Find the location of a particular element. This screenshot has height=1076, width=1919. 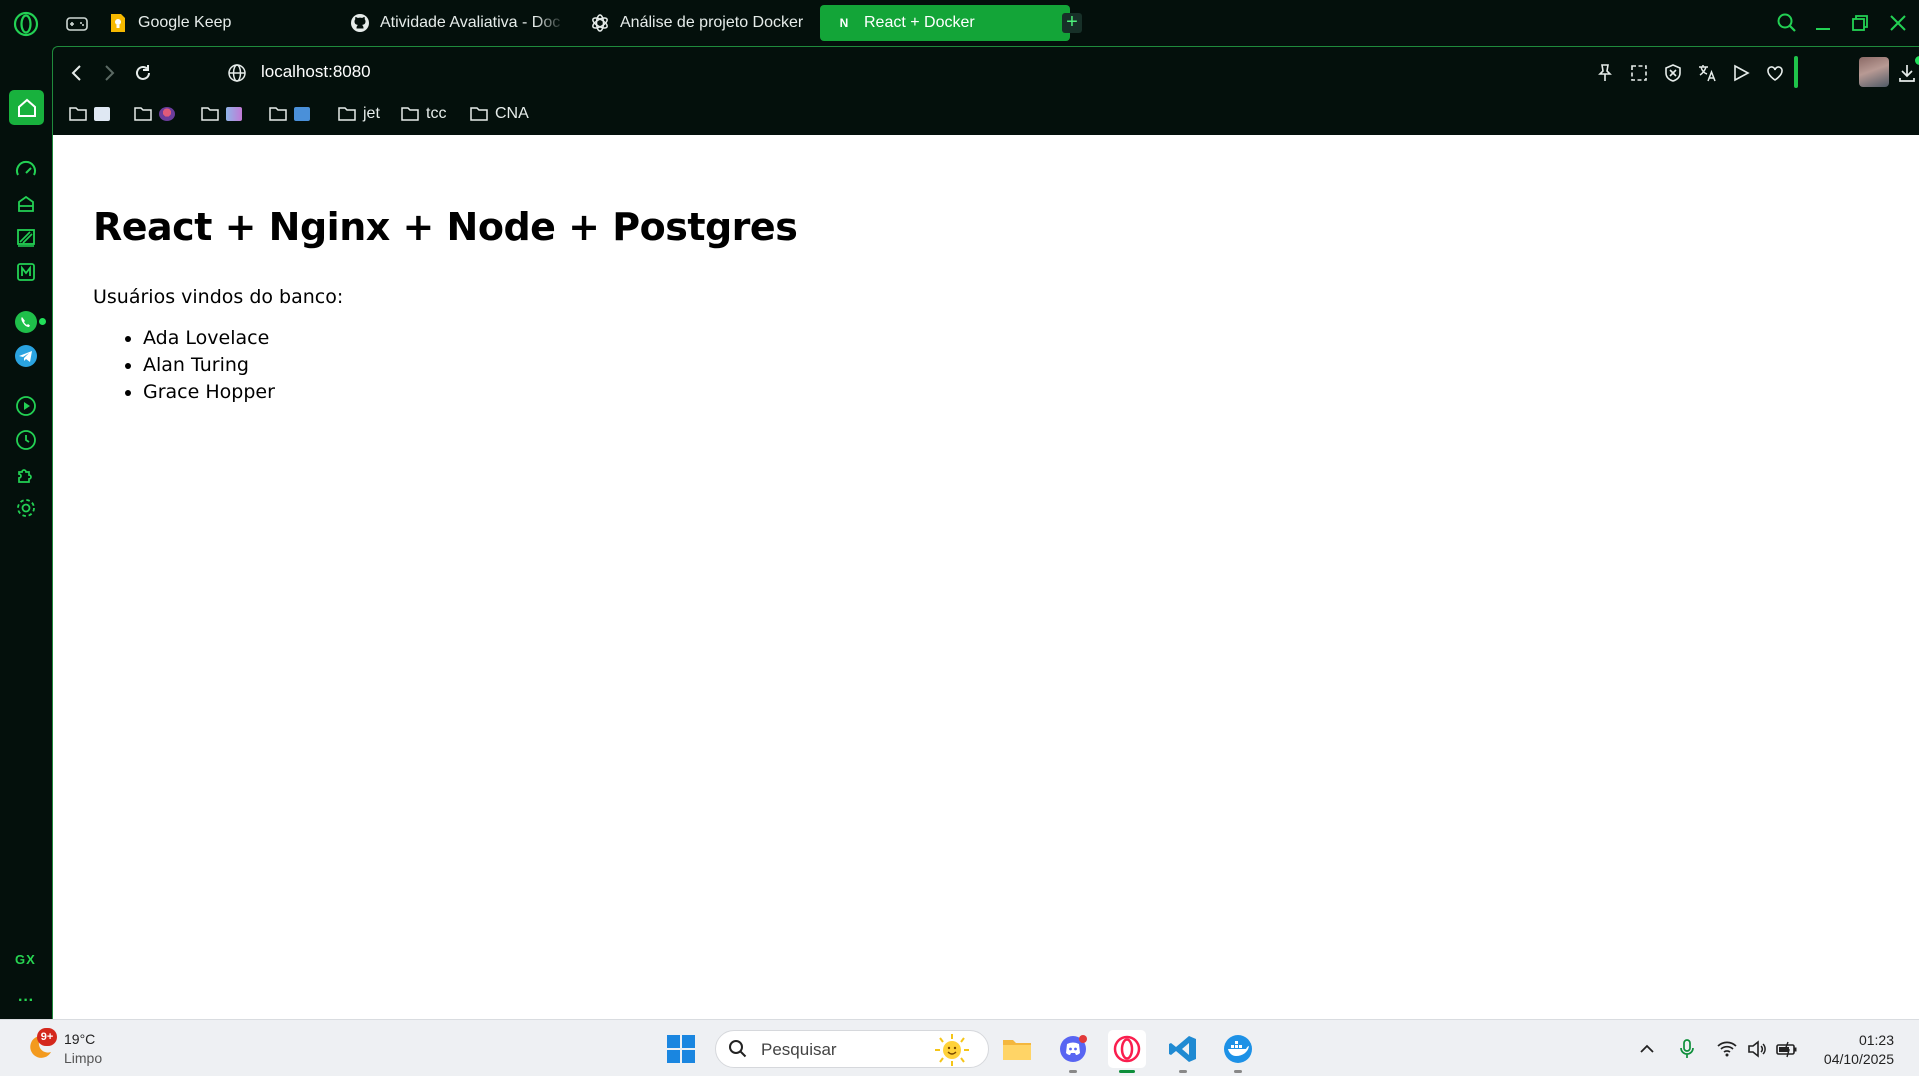

tab-atividade-avaliativa: Atividade Avaliativa - Doc is located at coordinates (457, 23).